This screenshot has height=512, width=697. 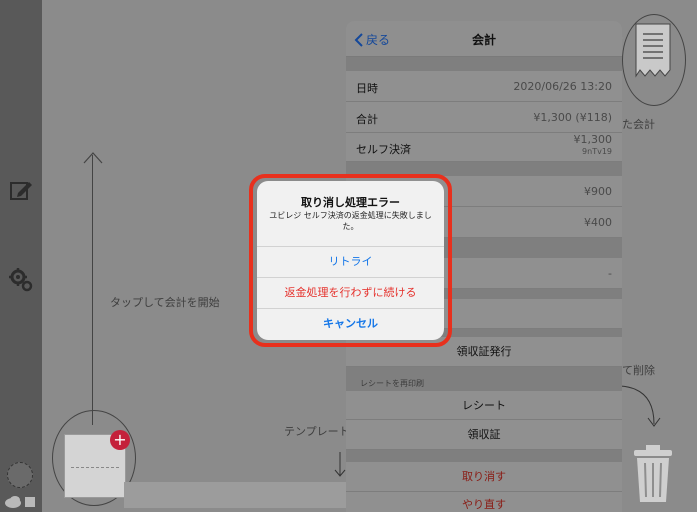 I want to click on panel-header: 戻る 会計, so click(x=484, y=39).